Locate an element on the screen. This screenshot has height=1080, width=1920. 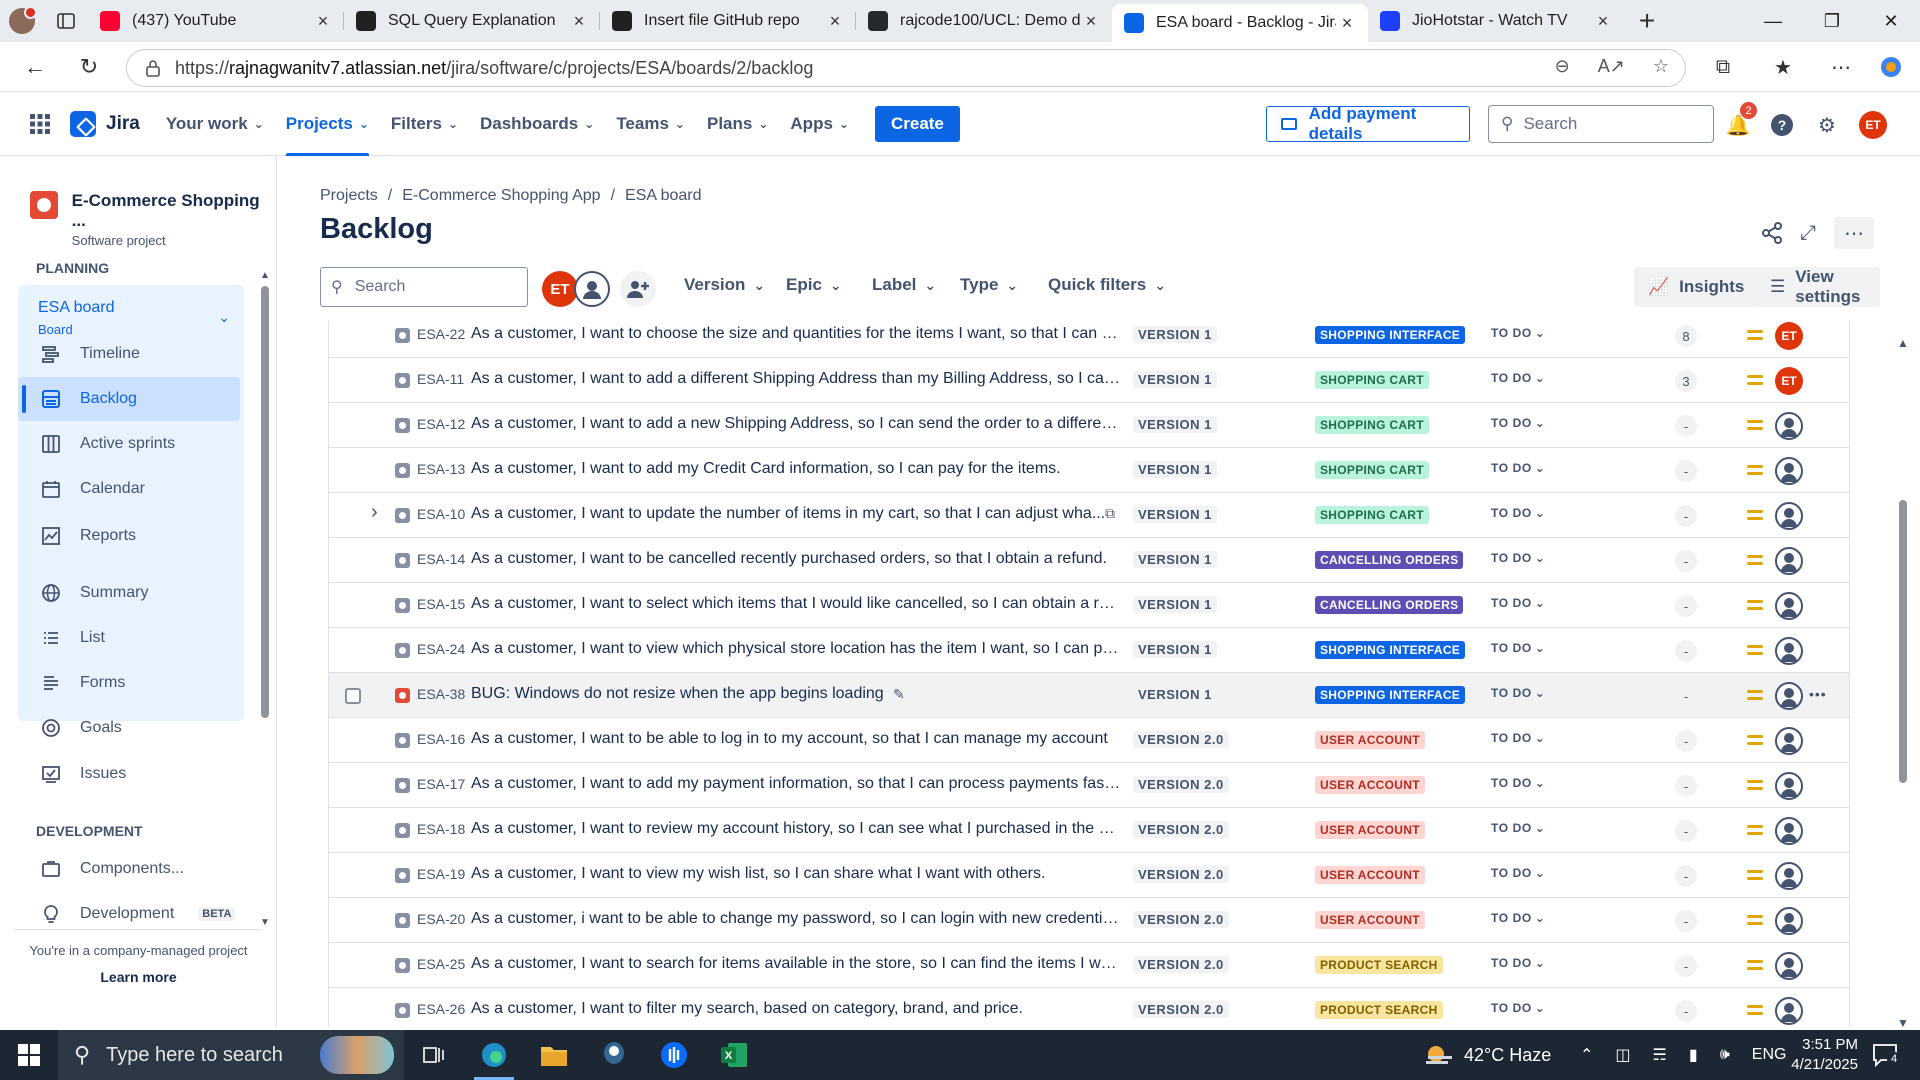
chevron-down-icon: ⌄ is located at coordinates (224, 317).